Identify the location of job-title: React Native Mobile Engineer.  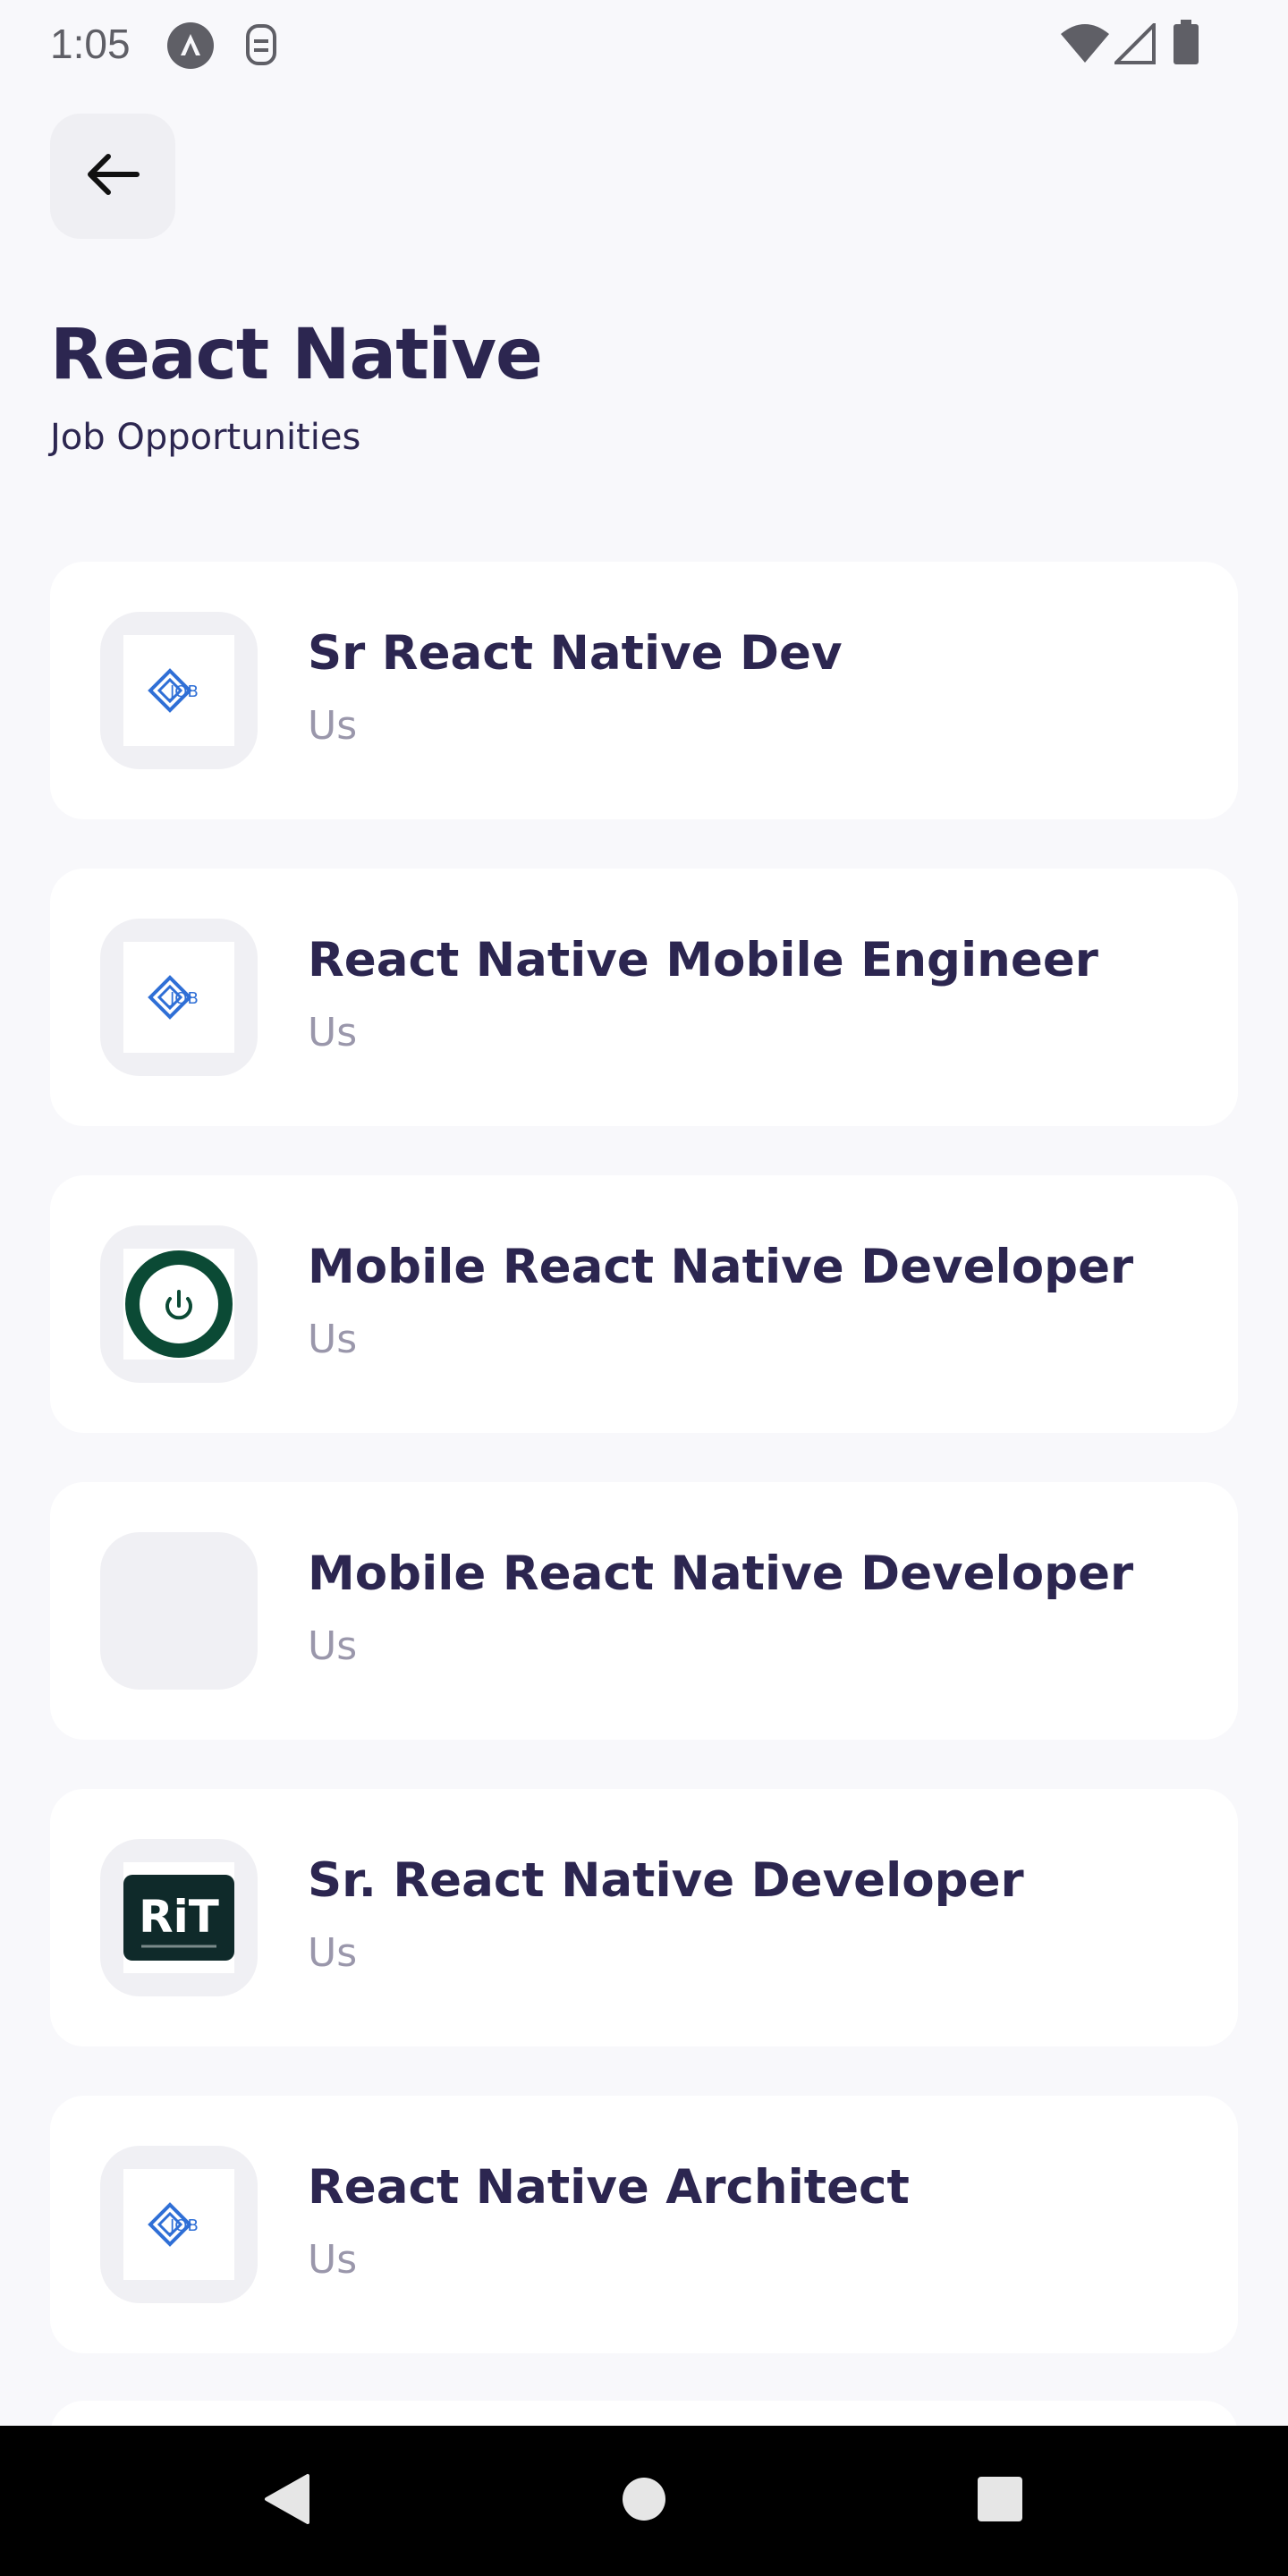
(703, 960).